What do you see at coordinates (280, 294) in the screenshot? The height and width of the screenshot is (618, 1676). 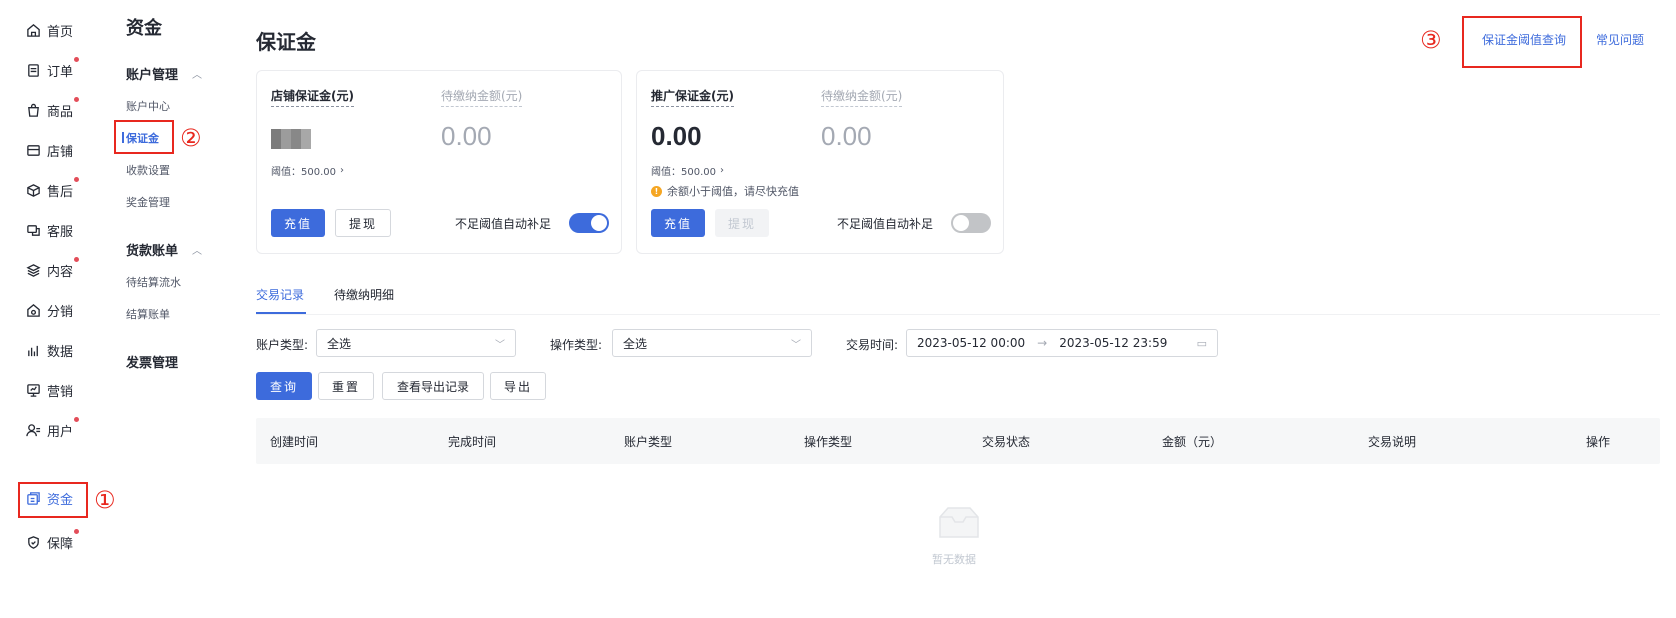 I see `tab-transactions: 交易记录` at bounding box center [280, 294].